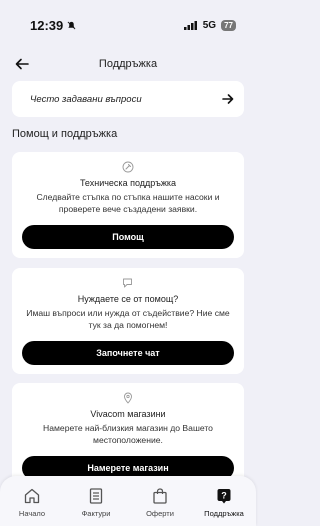 The width and height of the screenshot is (320, 526). I want to click on start-chat-button: Започнете чат, so click(128, 353).